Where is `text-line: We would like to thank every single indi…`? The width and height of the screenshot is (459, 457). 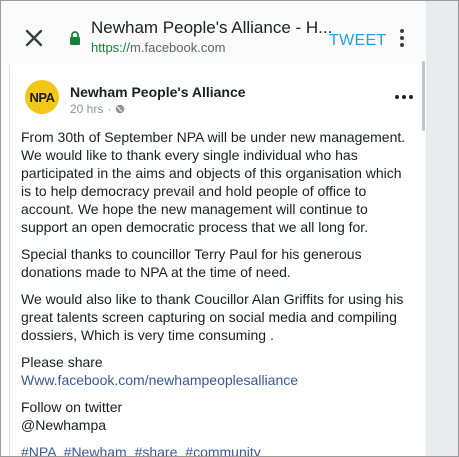 text-line: We would like to thank every single indi… is located at coordinates (189, 155).